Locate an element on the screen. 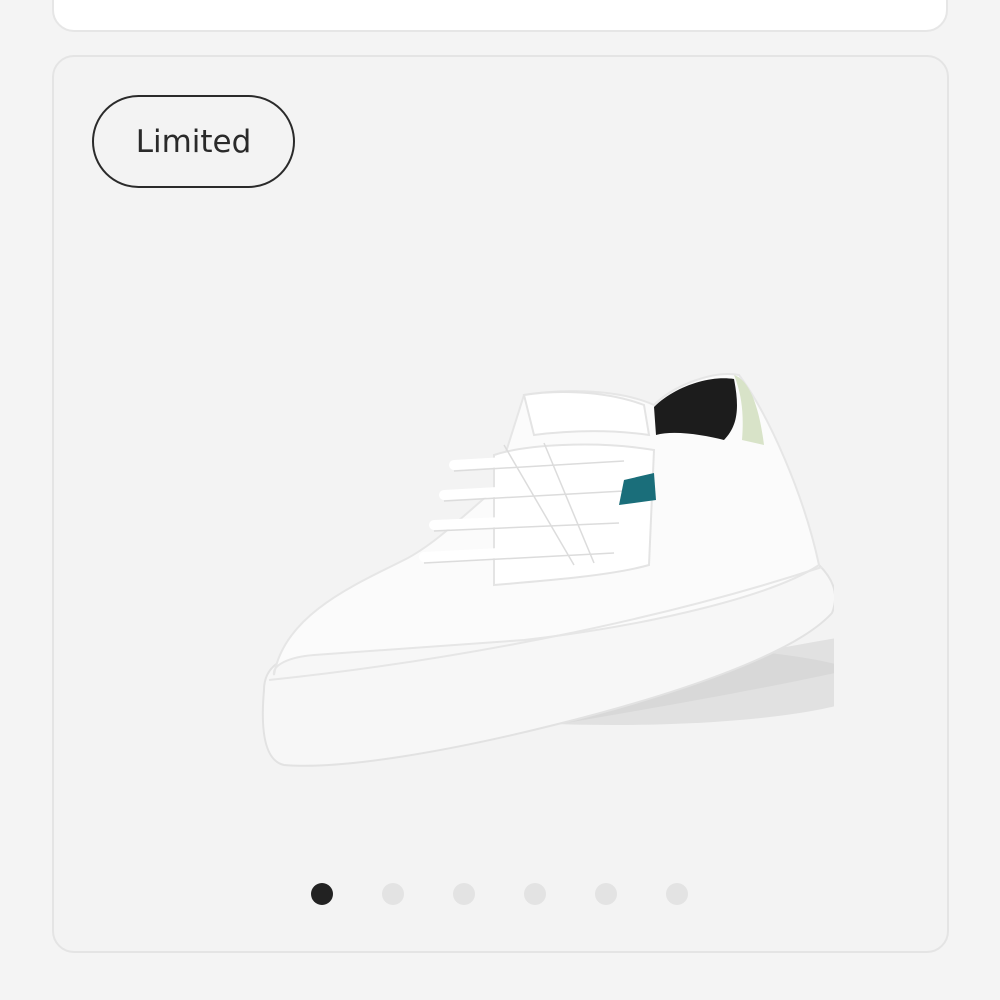 This screenshot has width=1000, height=1000. previous-card is located at coordinates (500, 16).